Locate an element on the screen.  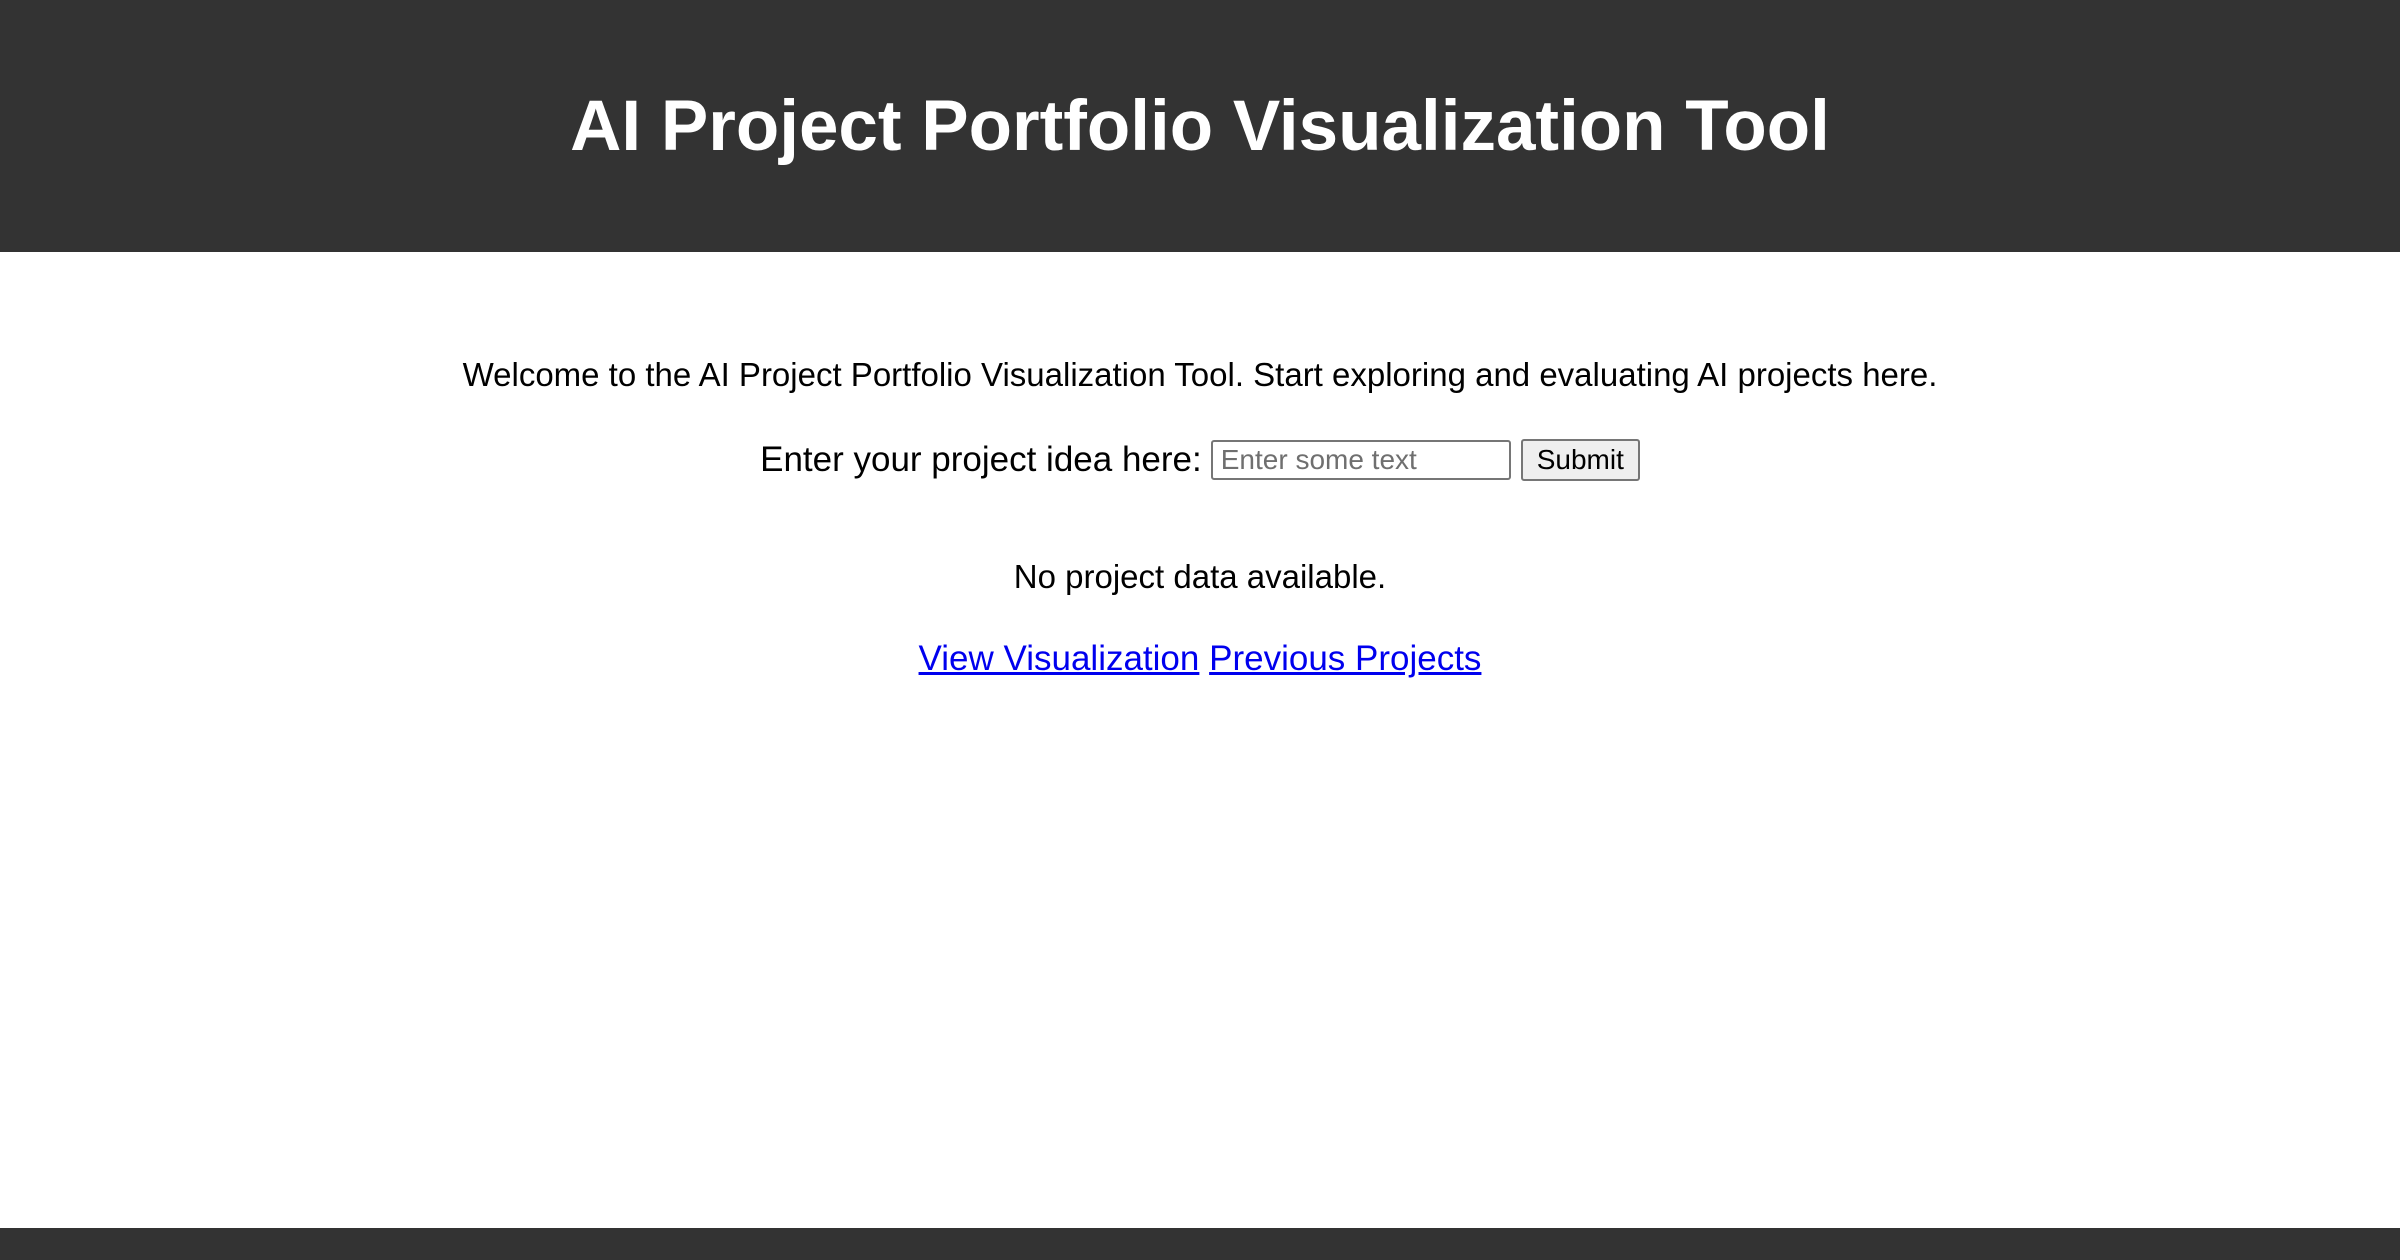
project-idea-label: Enter your project idea here: is located at coordinates (981, 459).